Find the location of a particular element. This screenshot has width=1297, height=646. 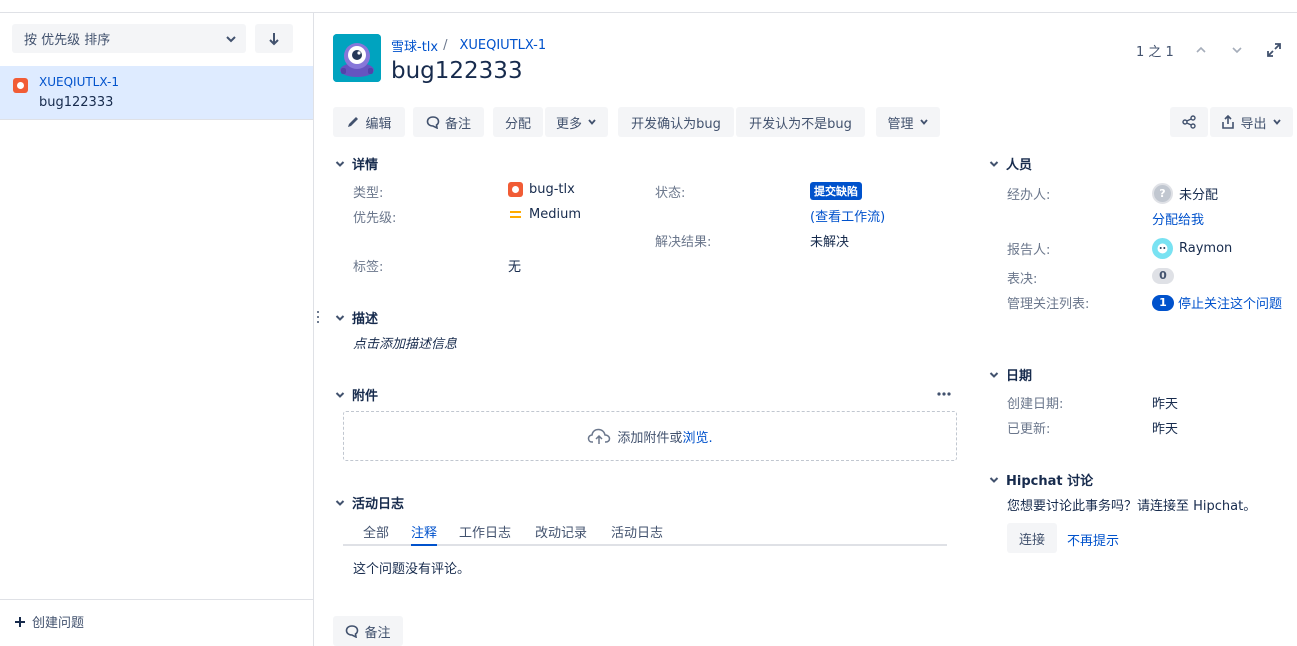

issue-pager: 1 之 1 is located at coordinates (1155, 52).